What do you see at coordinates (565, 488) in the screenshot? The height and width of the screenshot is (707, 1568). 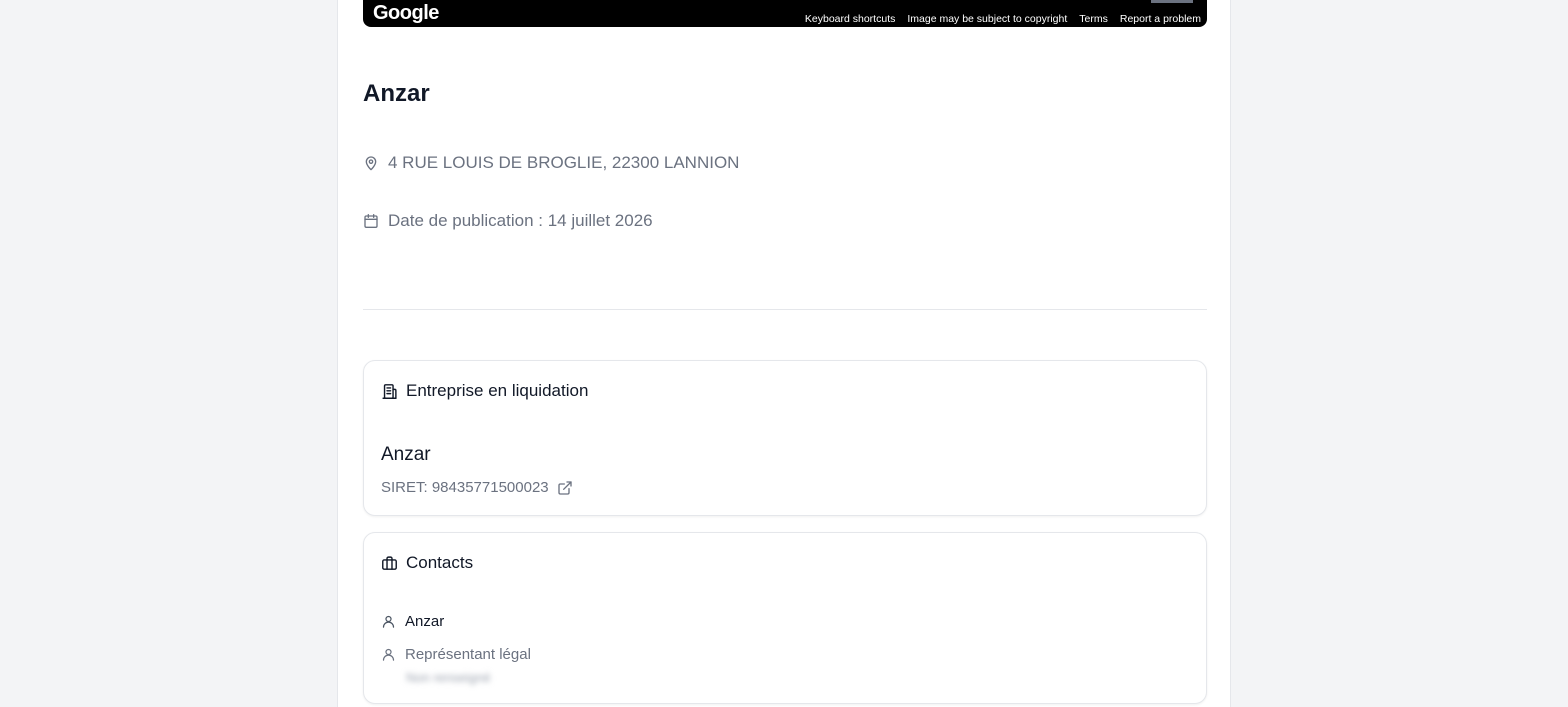 I see `external-link-icon` at bounding box center [565, 488].